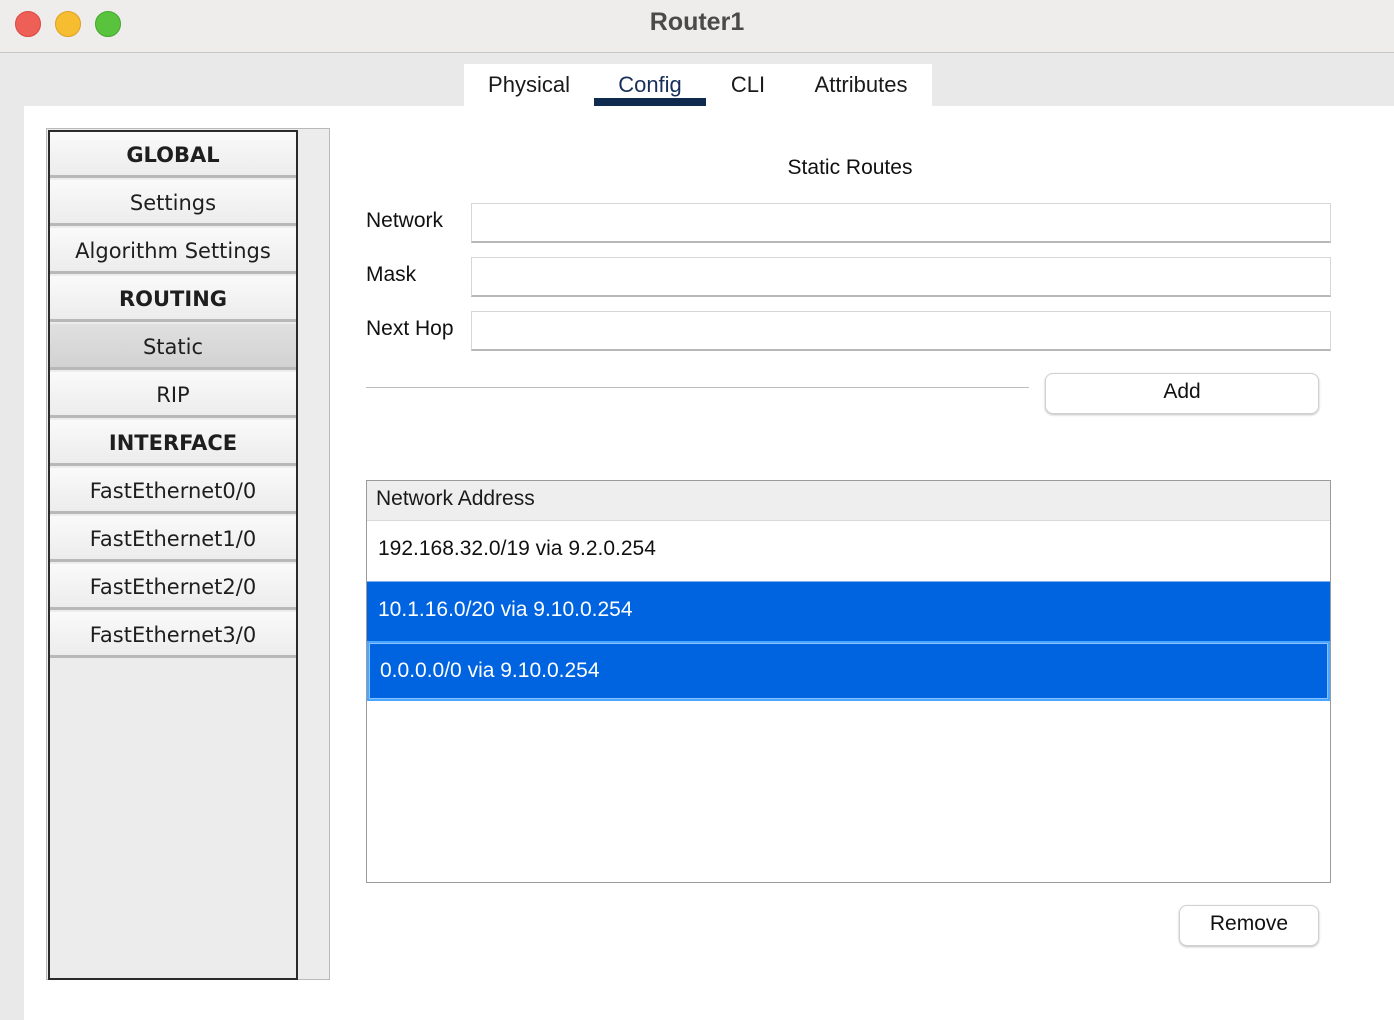 Image resolution: width=1394 pixels, height=1020 pixels. What do you see at coordinates (848, 501) in the screenshot?
I see `table-header-network-address: Network Address` at bounding box center [848, 501].